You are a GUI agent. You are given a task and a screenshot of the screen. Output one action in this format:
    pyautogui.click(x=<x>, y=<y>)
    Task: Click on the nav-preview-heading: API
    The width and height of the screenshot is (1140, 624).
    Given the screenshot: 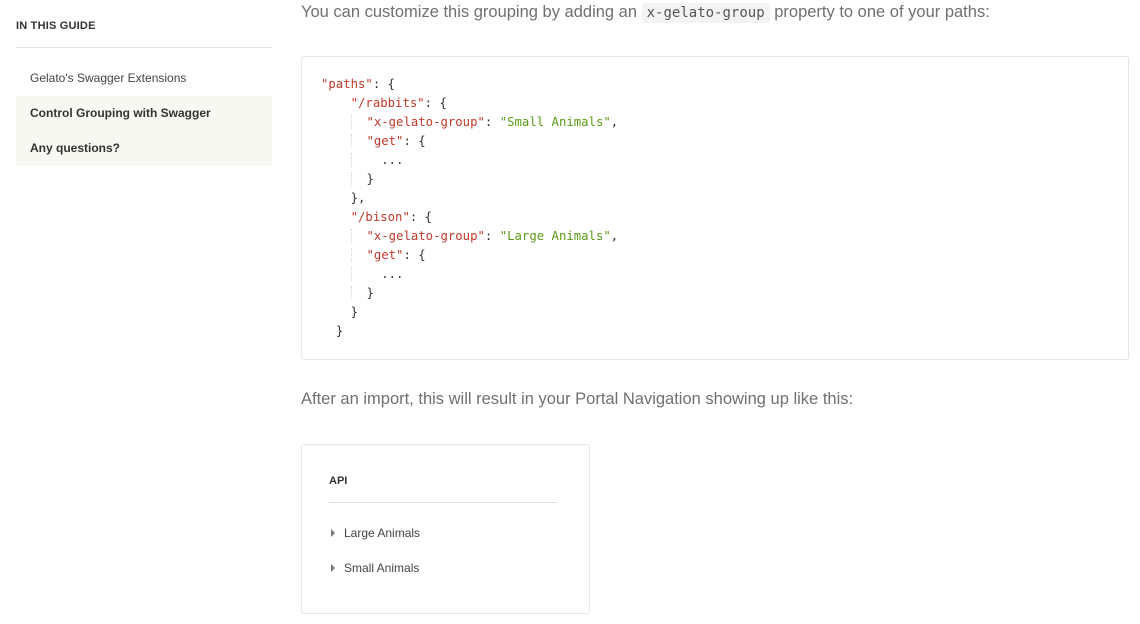 What is the action you would take?
    pyautogui.click(x=443, y=489)
    